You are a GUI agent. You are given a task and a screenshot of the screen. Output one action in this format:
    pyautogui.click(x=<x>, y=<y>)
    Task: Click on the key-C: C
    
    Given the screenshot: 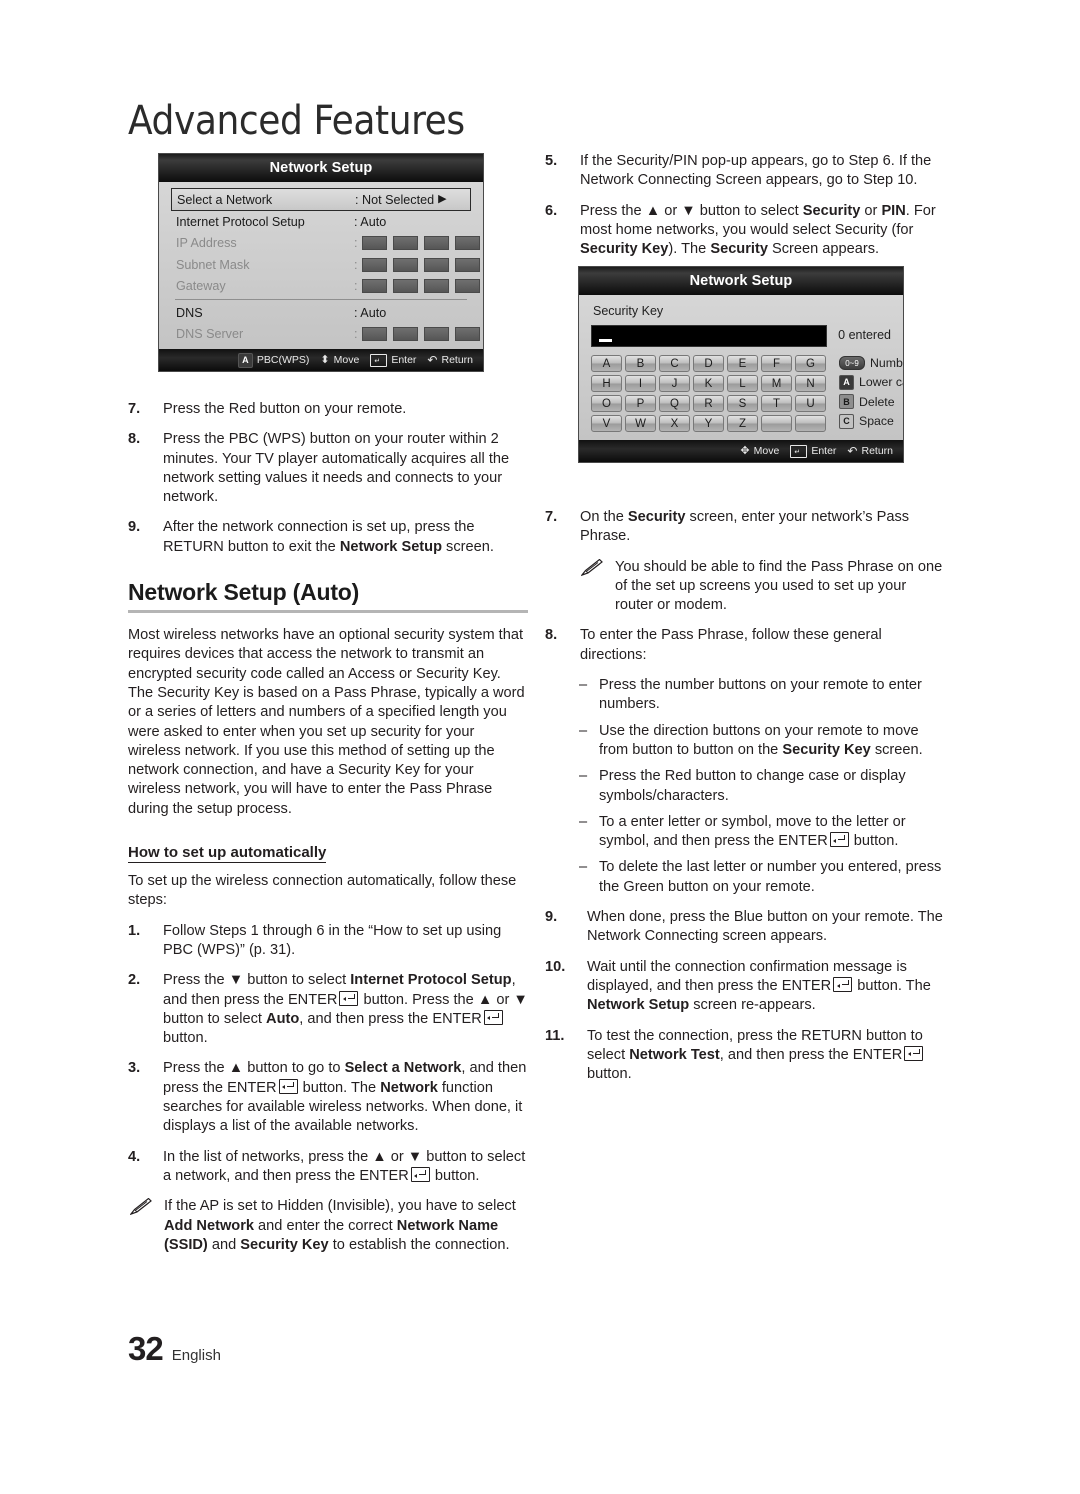 What is the action you would take?
    pyautogui.click(x=674, y=363)
    